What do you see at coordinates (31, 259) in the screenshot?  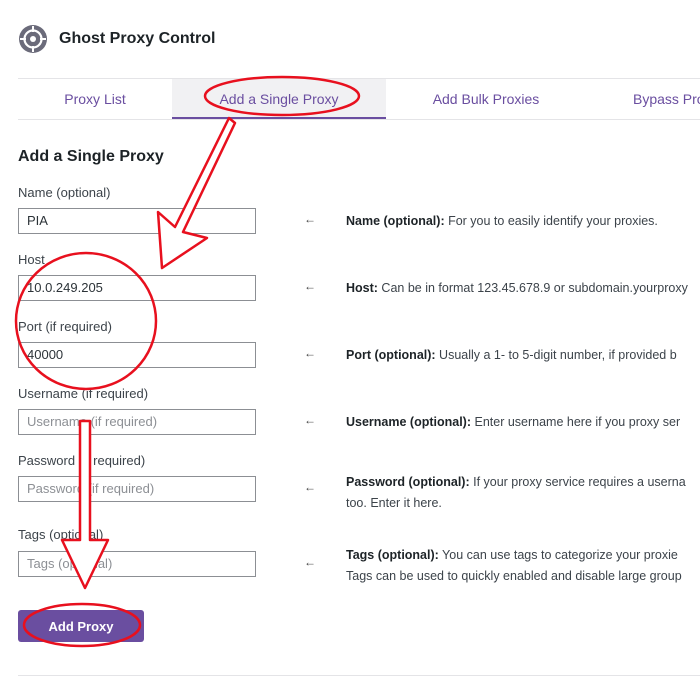 I see `host-label: Host` at bounding box center [31, 259].